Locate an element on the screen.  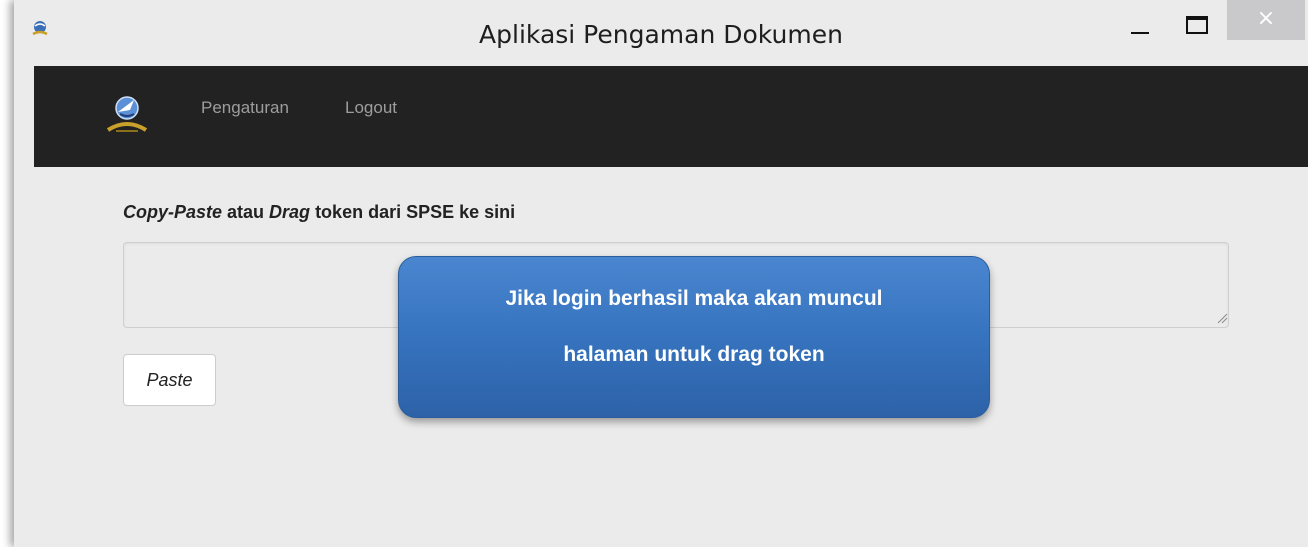
window-title: Aplikasi Pengaman Dokumen is located at coordinates (661, 34).